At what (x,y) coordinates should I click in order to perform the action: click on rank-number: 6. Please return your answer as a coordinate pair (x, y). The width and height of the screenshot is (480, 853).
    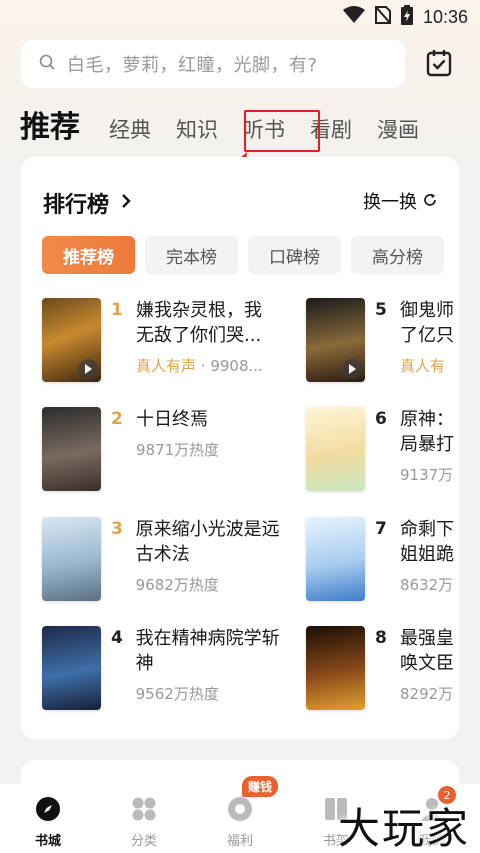
    Looking at the image, I should click on (381, 419).